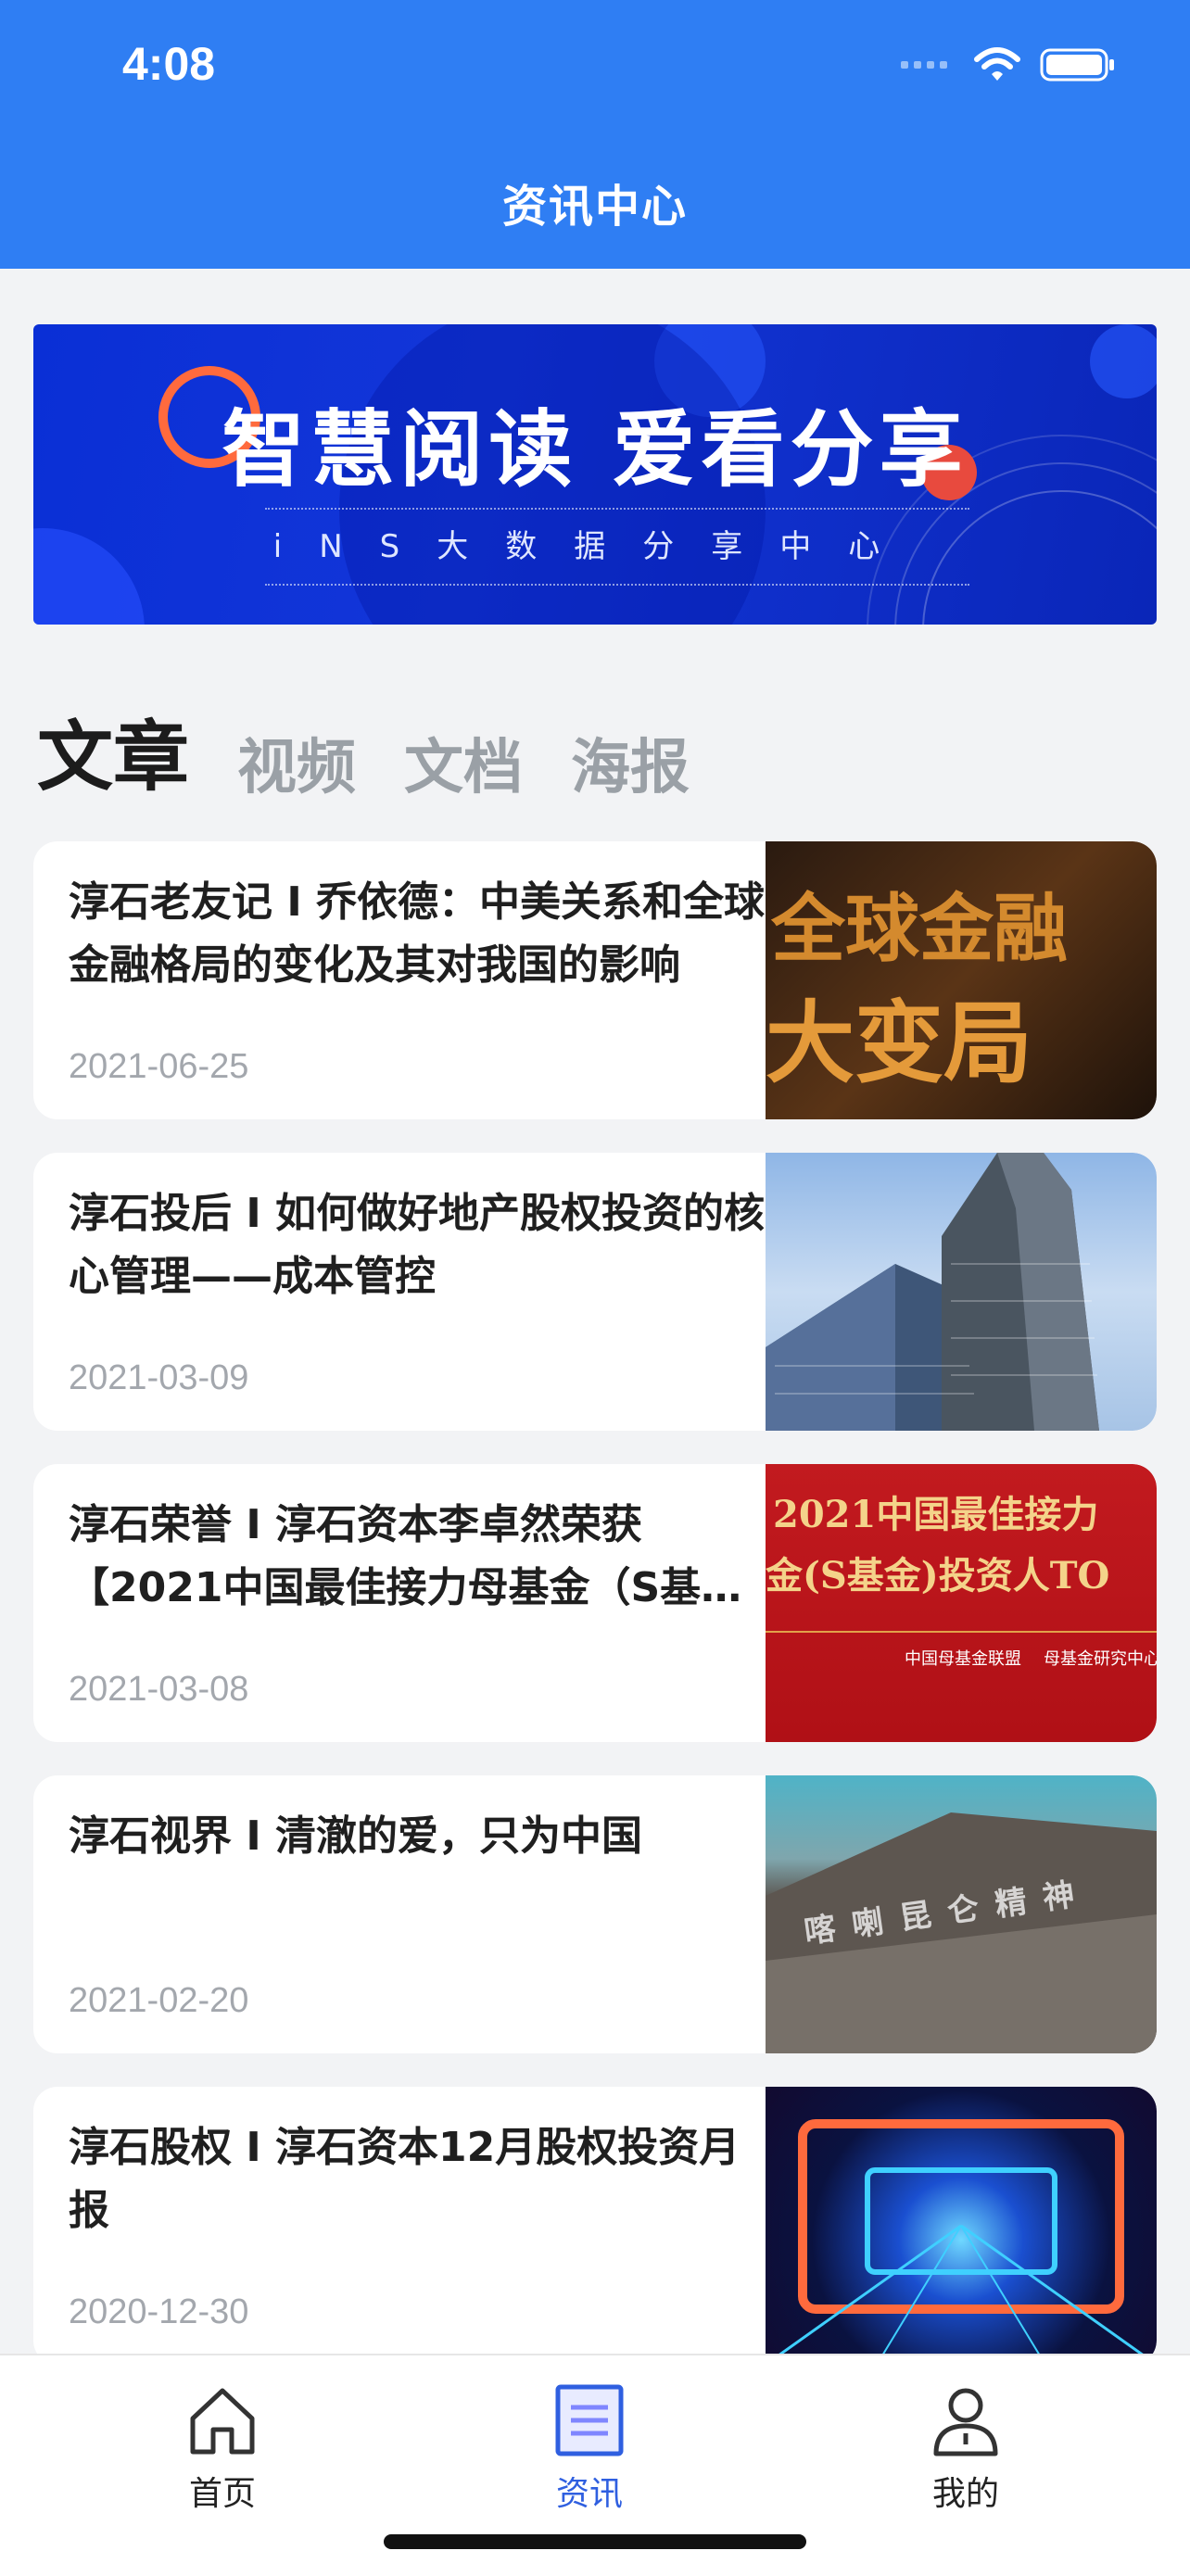 Image resolution: width=1190 pixels, height=2576 pixels. I want to click on cellular-signal-icon, so click(924, 65).